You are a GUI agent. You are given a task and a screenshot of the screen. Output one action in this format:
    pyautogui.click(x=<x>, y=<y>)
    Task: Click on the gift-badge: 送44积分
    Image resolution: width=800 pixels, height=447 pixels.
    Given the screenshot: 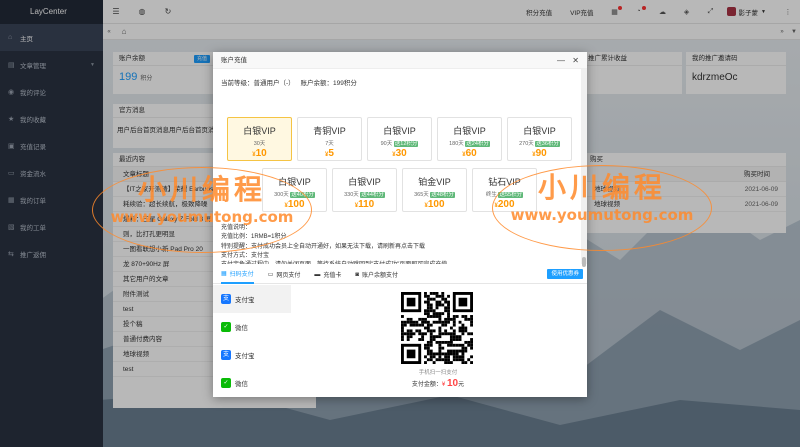 What is the action you would take?
    pyautogui.click(x=372, y=195)
    